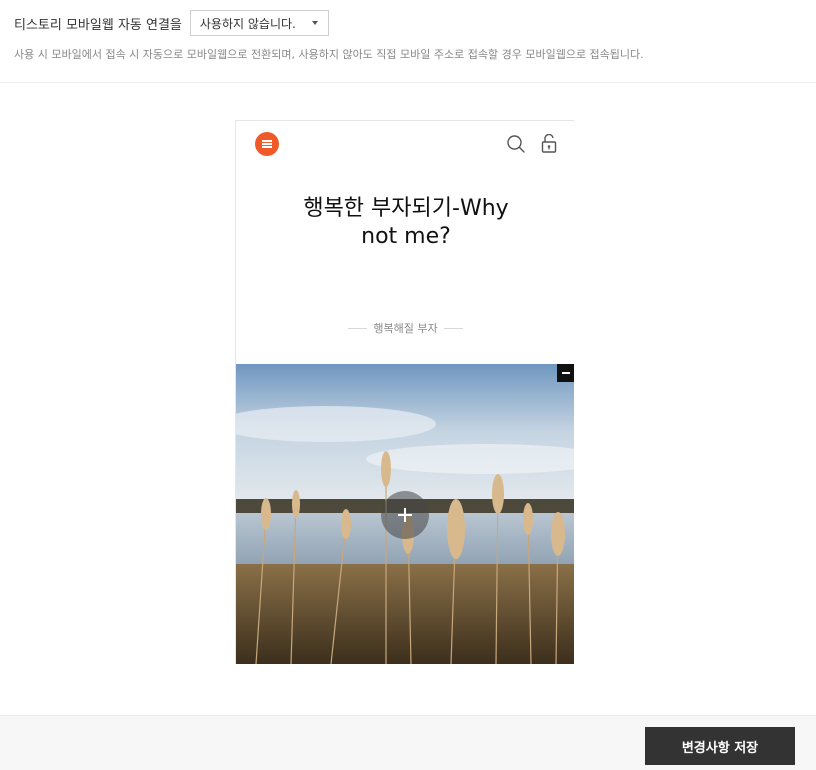 The width and height of the screenshot is (816, 770). I want to click on plus-icon, so click(405, 515).